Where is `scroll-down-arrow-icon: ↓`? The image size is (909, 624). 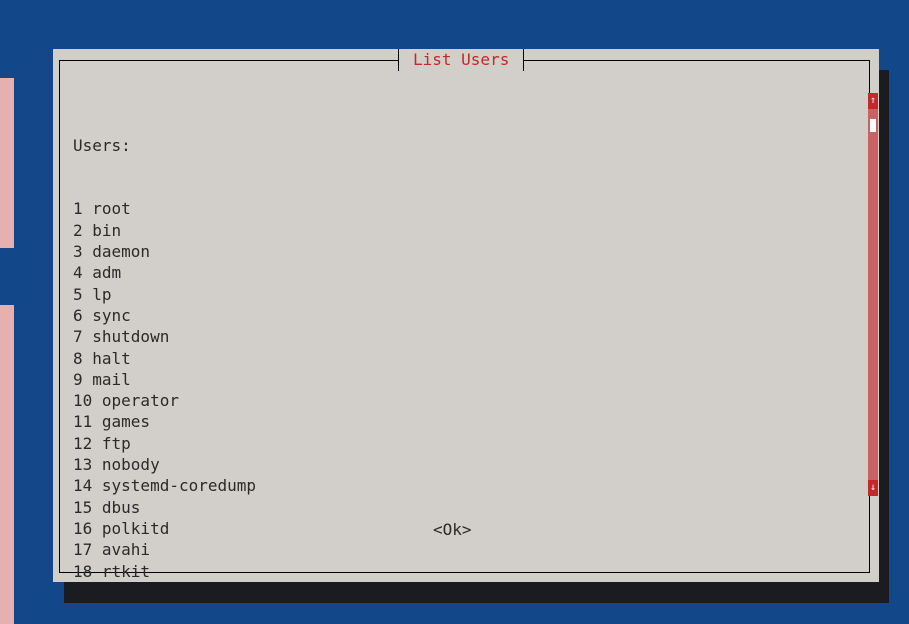 scroll-down-arrow-icon: ↓ is located at coordinates (873, 488).